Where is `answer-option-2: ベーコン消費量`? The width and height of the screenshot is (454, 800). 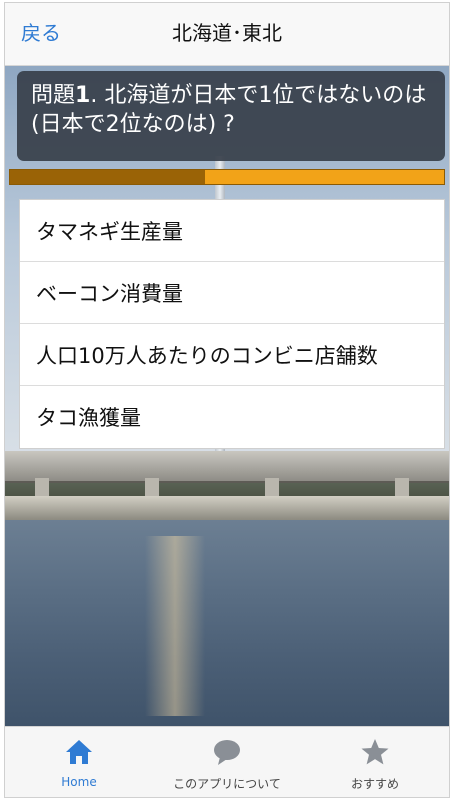
answer-option-2: ベーコン消費量 is located at coordinates (232, 293).